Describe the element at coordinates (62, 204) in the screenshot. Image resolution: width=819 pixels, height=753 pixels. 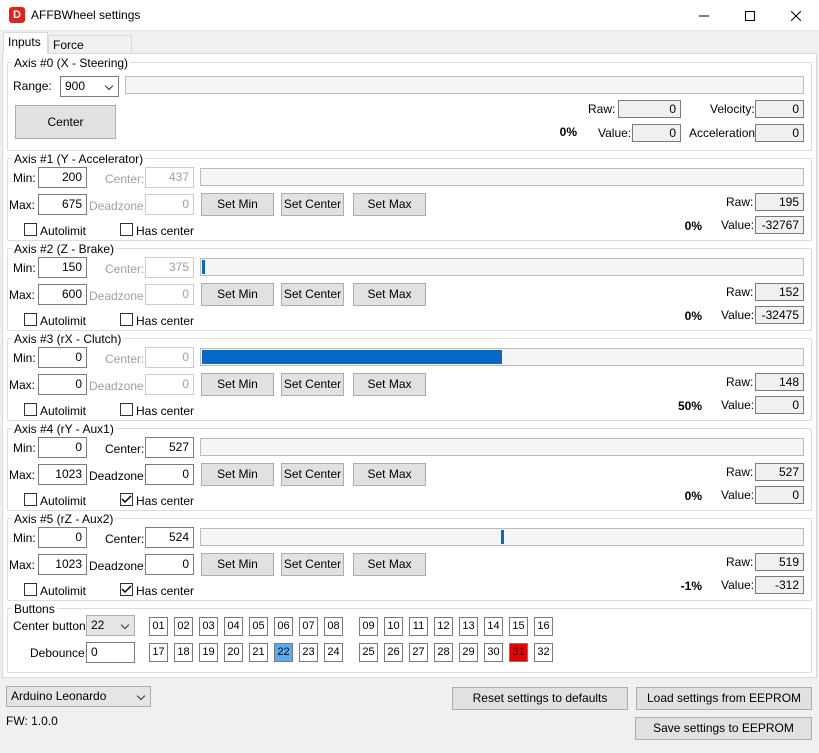
I see `max-field: 675` at that location.